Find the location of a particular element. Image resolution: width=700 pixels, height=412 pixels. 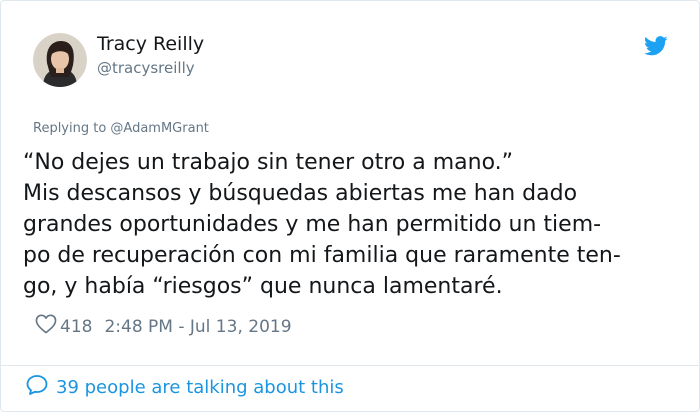

talking-label: 39 people are talking about this is located at coordinates (200, 387).